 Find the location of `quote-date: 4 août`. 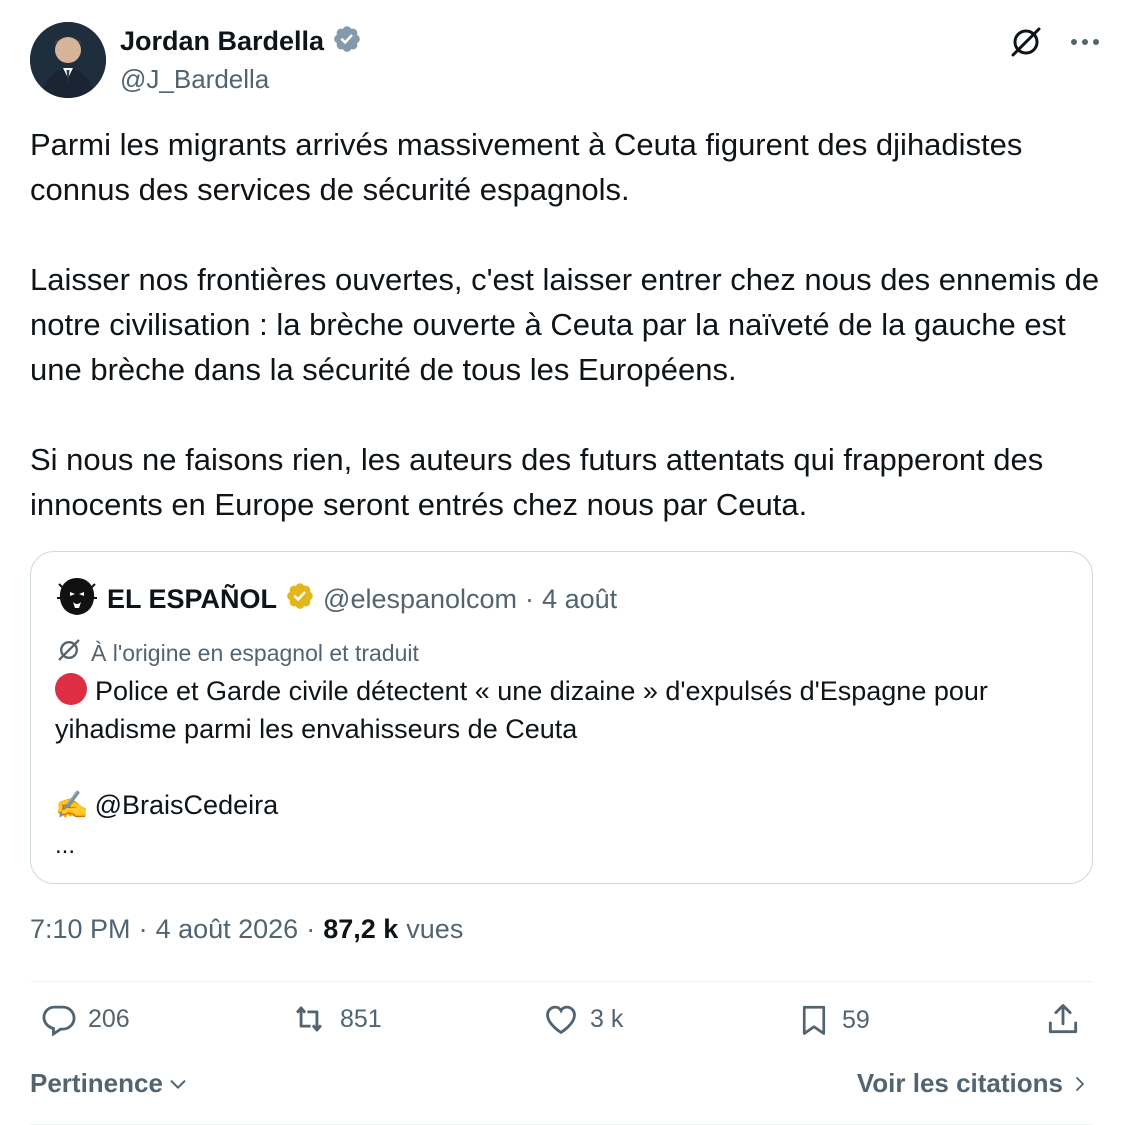

quote-date: 4 août is located at coordinates (580, 599).